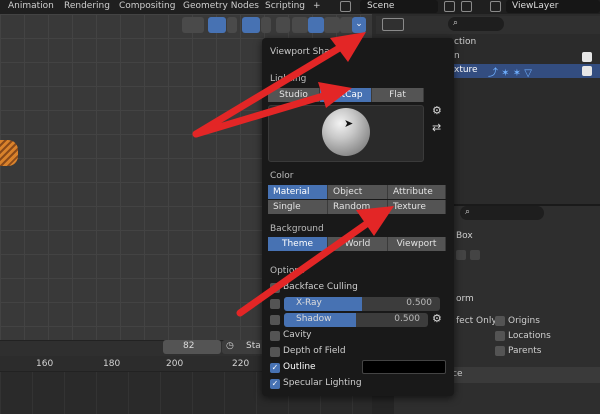  What do you see at coordinates (500, 321) in the screenshot?
I see `origins-checkbox` at bounding box center [500, 321].